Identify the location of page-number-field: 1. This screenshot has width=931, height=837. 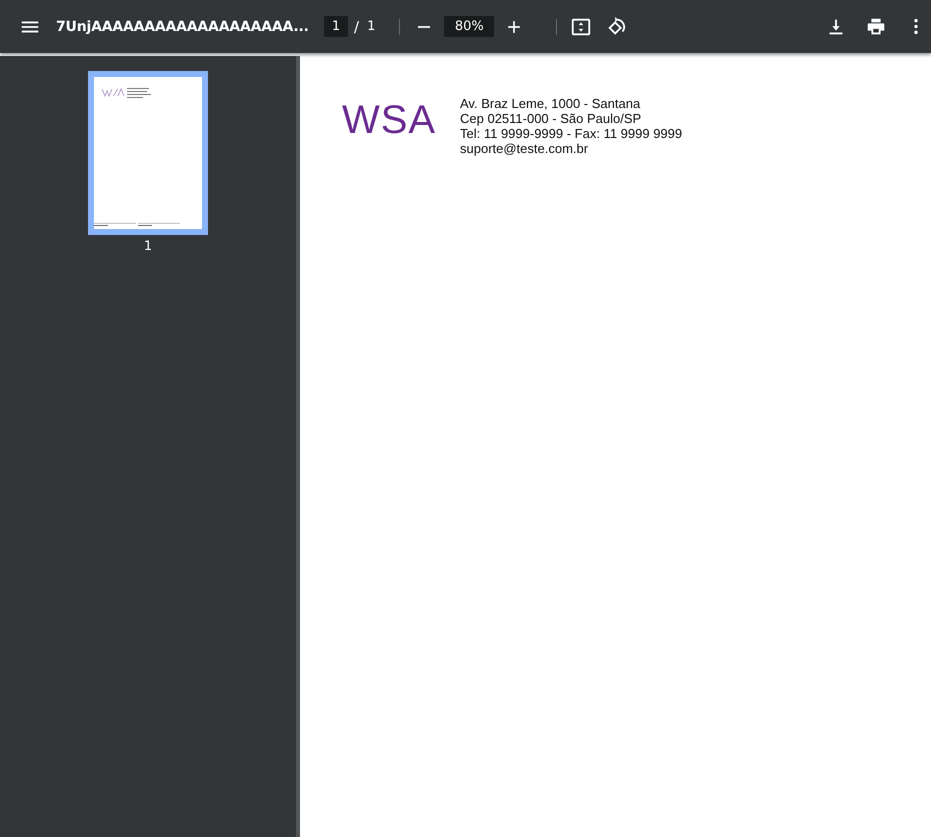
(336, 26).